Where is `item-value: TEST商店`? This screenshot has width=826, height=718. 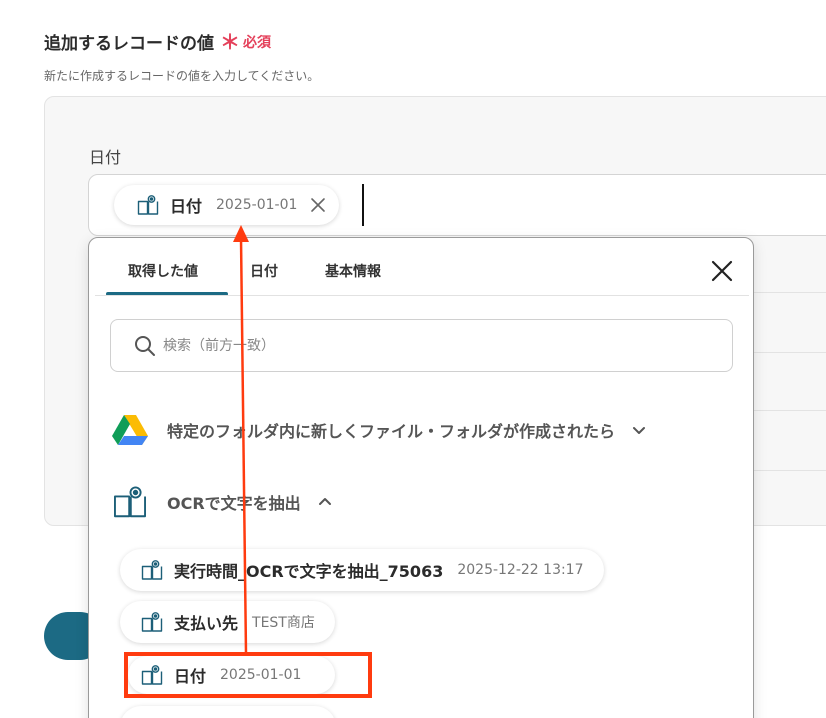 item-value: TEST商店 is located at coordinates (283, 623).